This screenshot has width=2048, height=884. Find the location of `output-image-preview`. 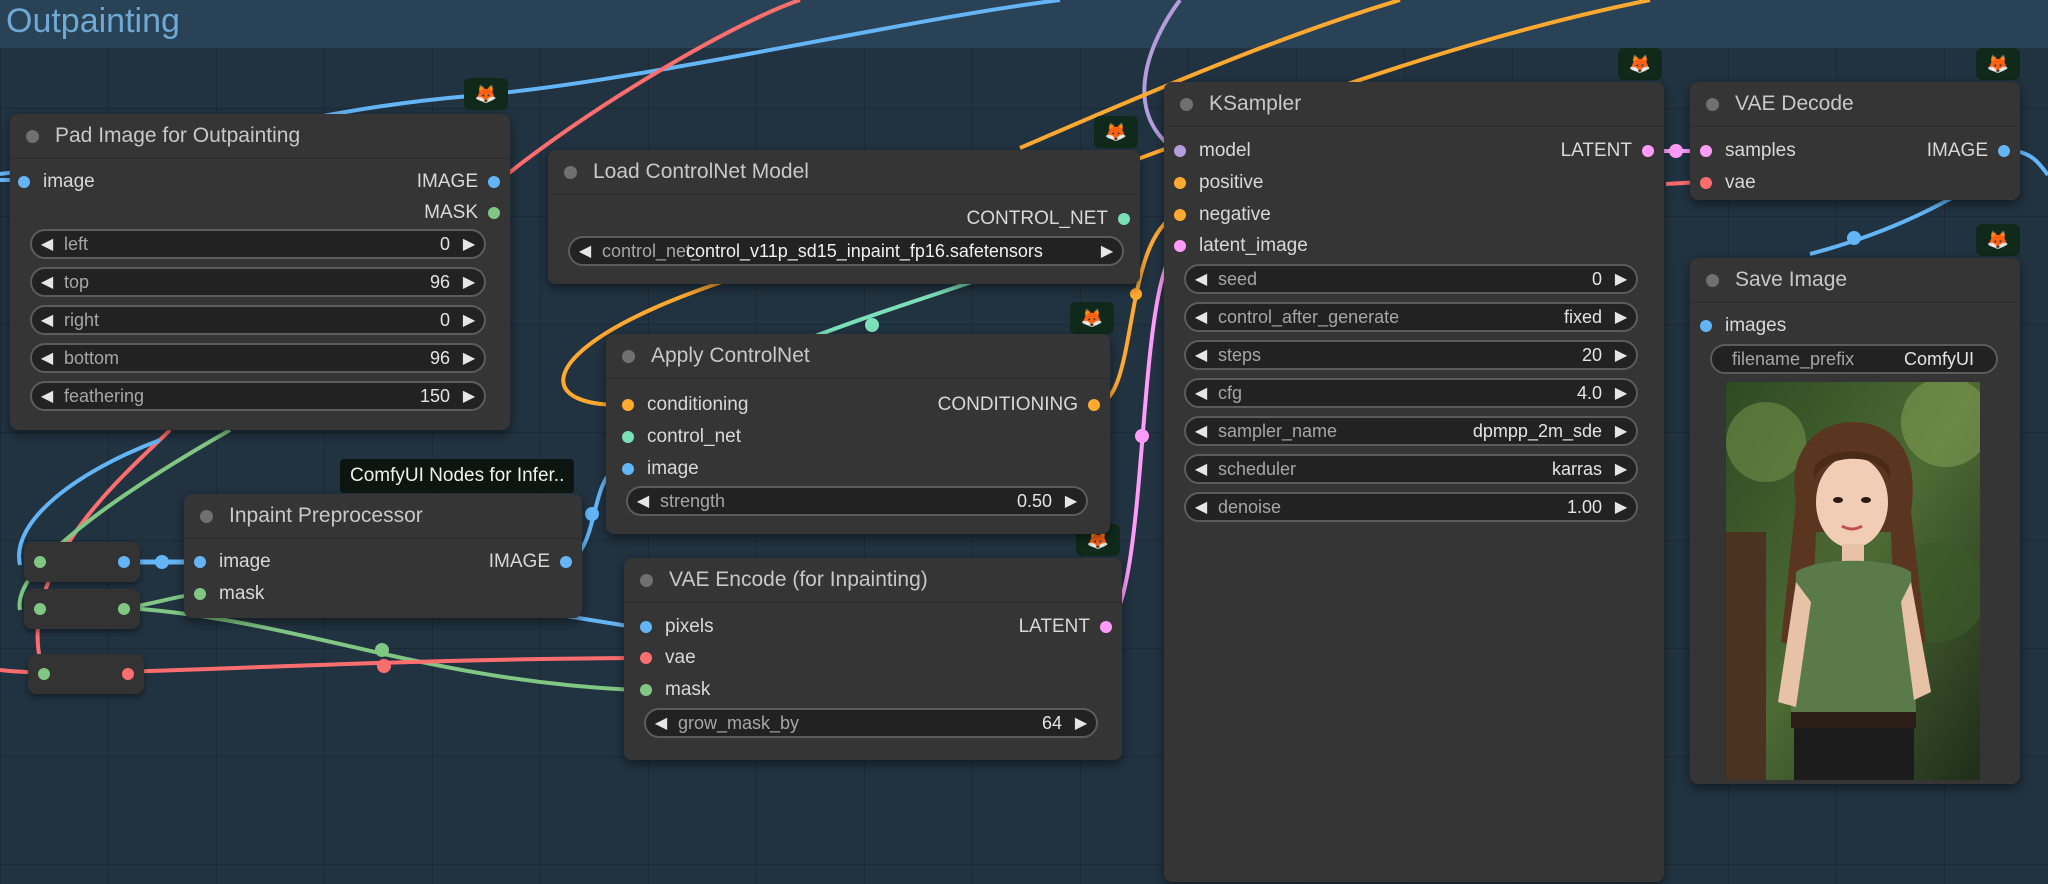

output-image-preview is located at coordinates (1853, 581).